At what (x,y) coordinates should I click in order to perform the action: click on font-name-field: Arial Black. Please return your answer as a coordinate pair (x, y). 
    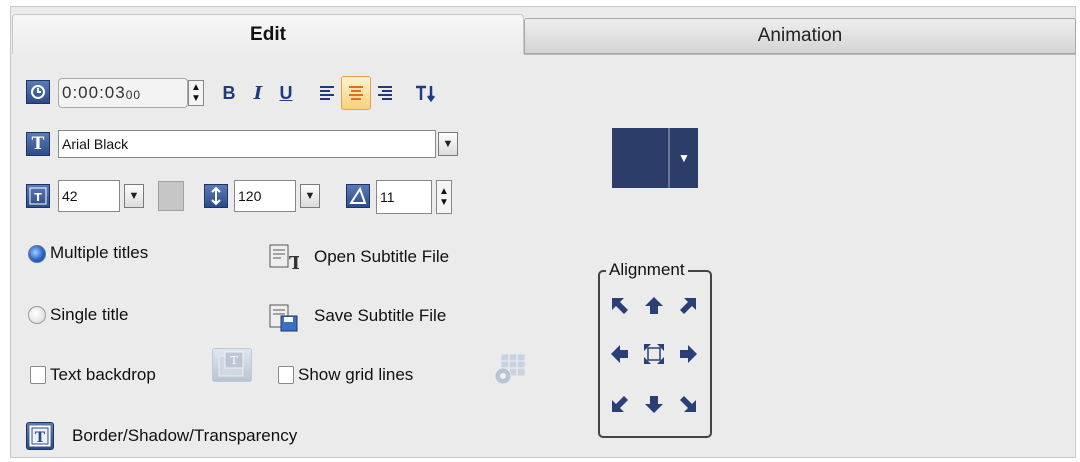
    Looking at the image, I should click on (247, 144).